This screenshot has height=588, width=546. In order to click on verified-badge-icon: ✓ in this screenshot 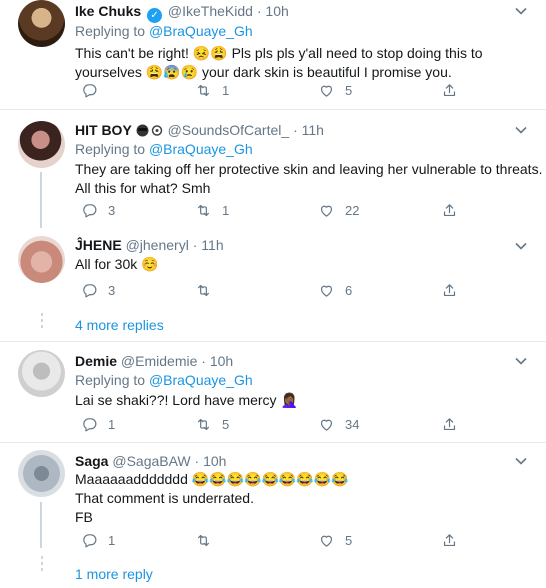, I will do `click(155, 15)`.